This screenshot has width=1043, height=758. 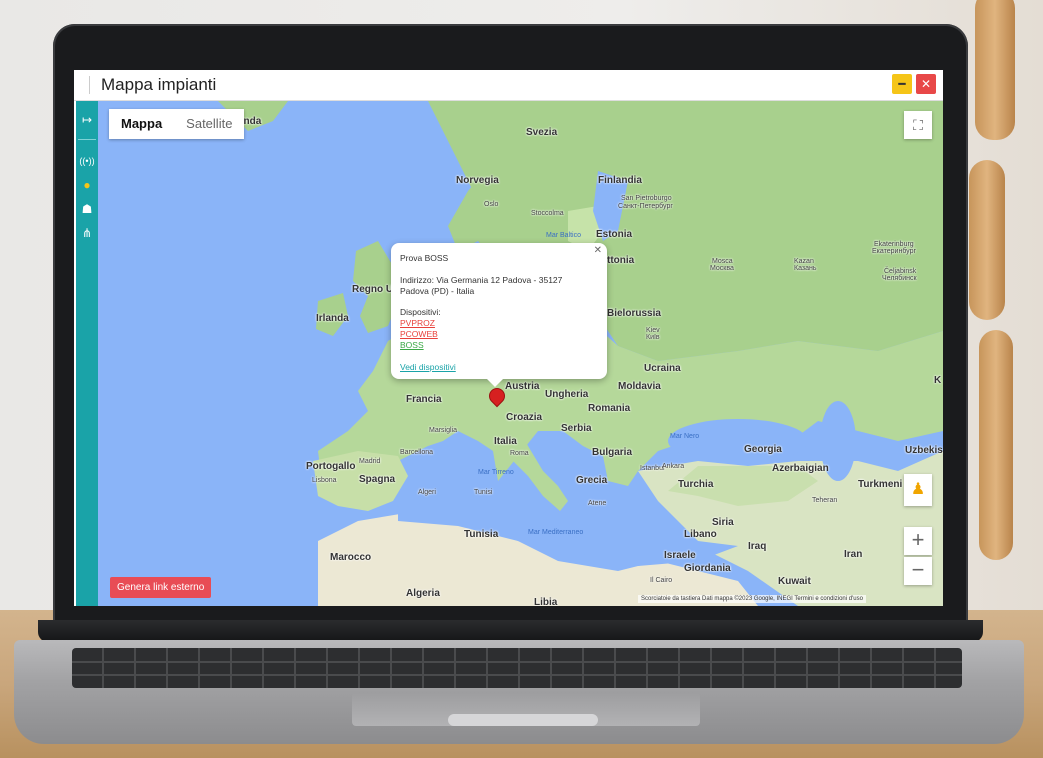 I want to click on map-label: Svezia, so click(x=542, y=132).